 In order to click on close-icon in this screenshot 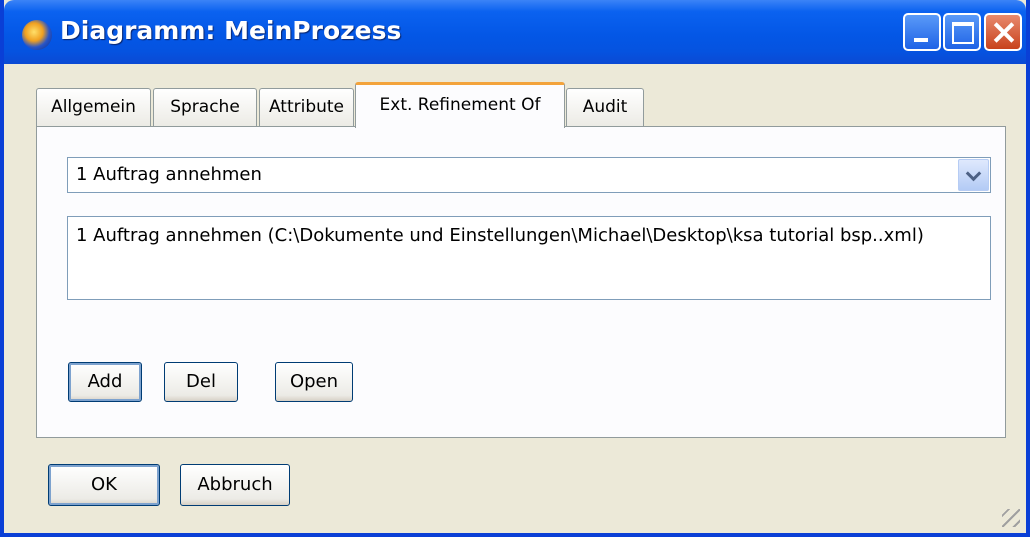, I will do `click(1003, 32)`.